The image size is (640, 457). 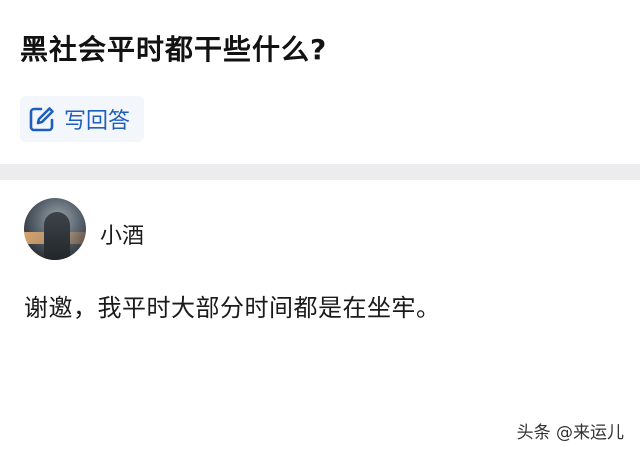 What do you see at coordinates (320, 172) in the screenshot?
I see `section-divider` at bounding box center [320, 172].